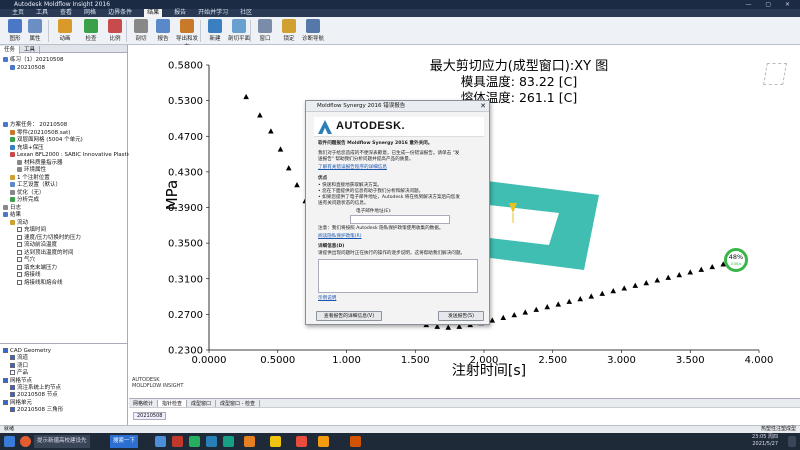 The height and width of the screenshot is (450, 800). What do you see at coordinates (27, 193) in the screenshot?
I see `tree-item: 优化（无）` at bounding box center [27, 193].